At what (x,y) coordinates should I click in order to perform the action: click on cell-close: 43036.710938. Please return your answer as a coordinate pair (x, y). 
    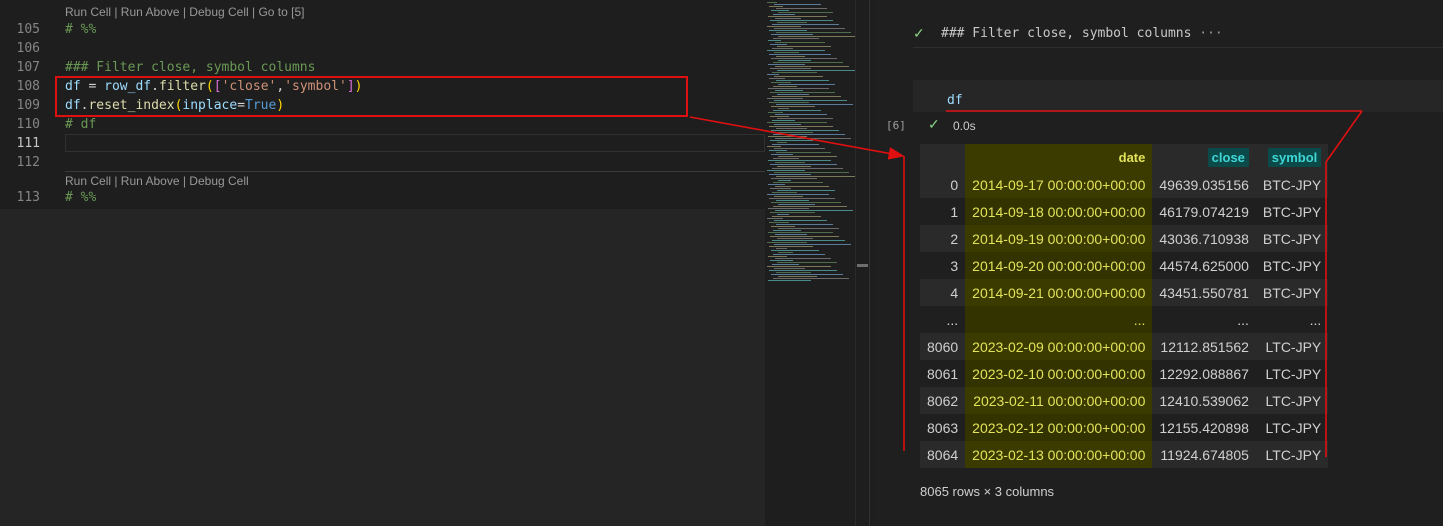
    Looking at the image, I should click on (1204, 238).